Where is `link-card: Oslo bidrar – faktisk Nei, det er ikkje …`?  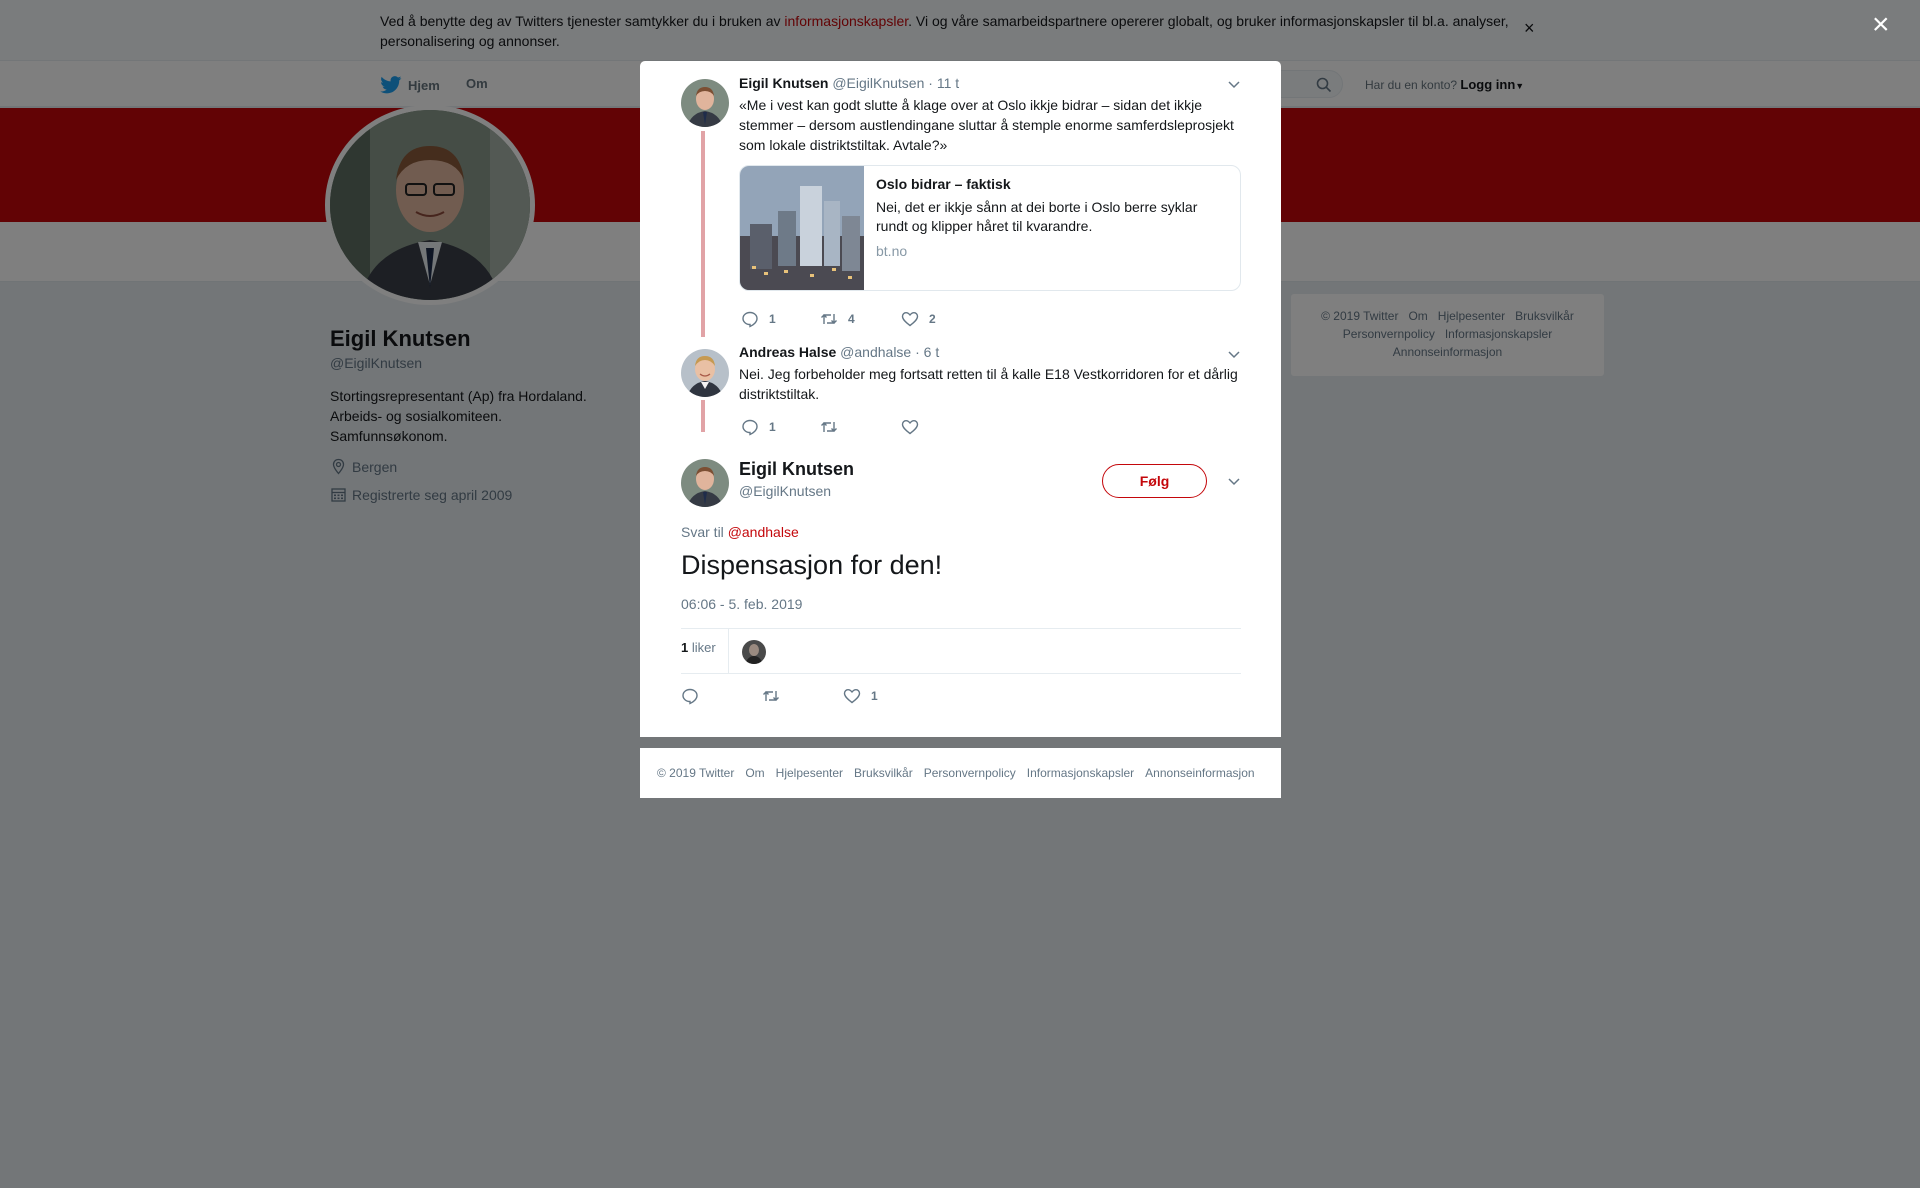
link-card: Oslo bidrar – faktisk Nei, det er ikkje … is located at coordinates (990, 228).